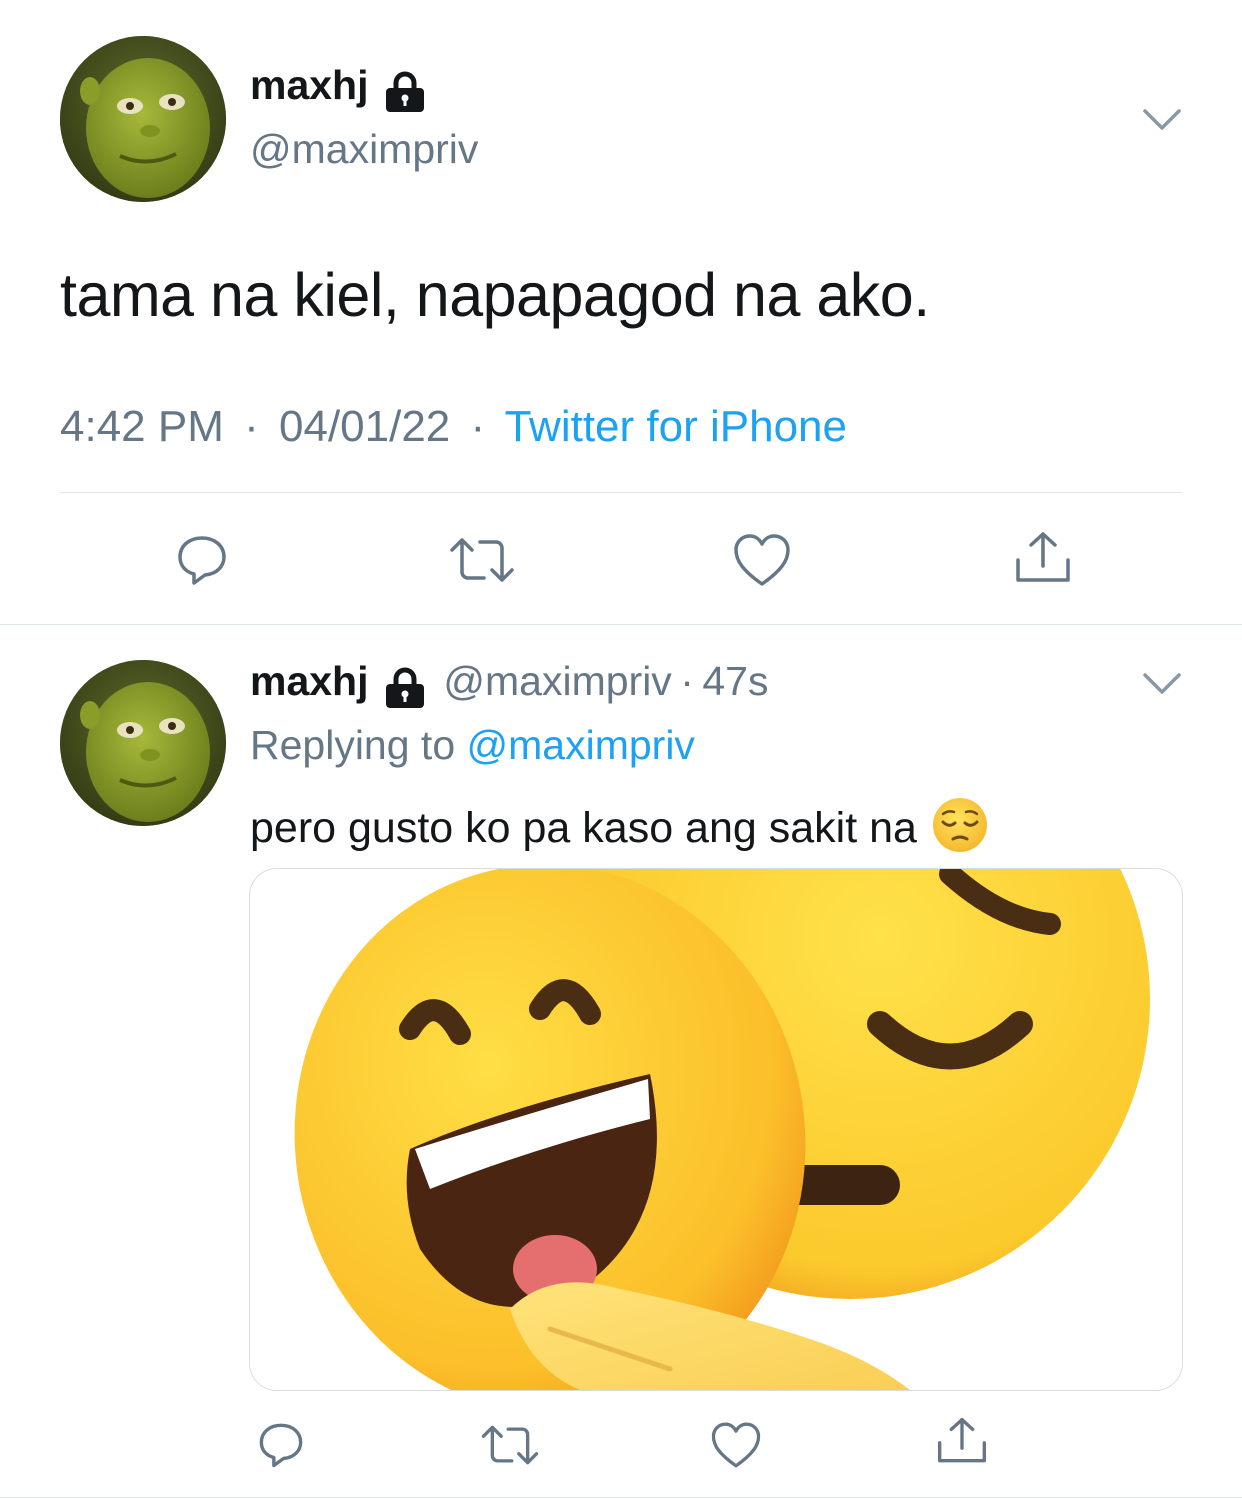 The image size is (1242, 1499). What do you see at coordinates (364, 149) in the screenshot?
I see `author-handle: @maximpriv` at bounding box center [364, 149].